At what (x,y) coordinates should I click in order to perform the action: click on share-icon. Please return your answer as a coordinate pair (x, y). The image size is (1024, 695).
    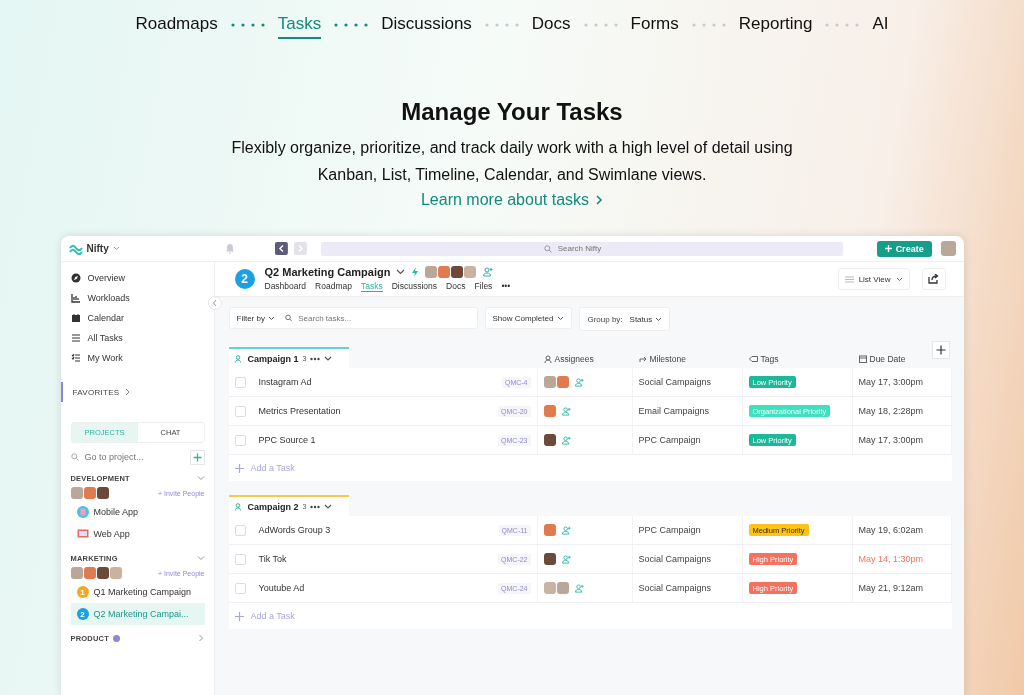
    Looking at the image, I should click on (933, 279).